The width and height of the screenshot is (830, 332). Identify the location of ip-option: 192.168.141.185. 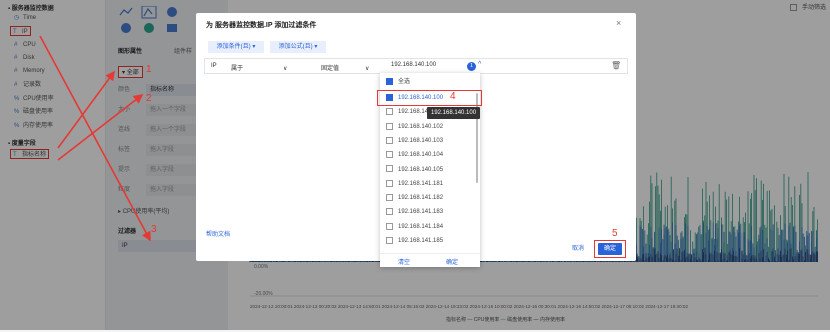
(414, 241).